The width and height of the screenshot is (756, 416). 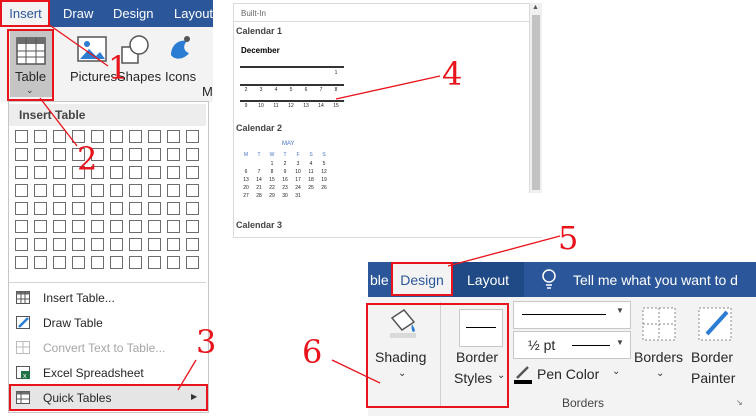 What do you see at coordinates (312, 352) in the screenshot?
I see `annotation-6: 6` at bounding box center [312, 352].